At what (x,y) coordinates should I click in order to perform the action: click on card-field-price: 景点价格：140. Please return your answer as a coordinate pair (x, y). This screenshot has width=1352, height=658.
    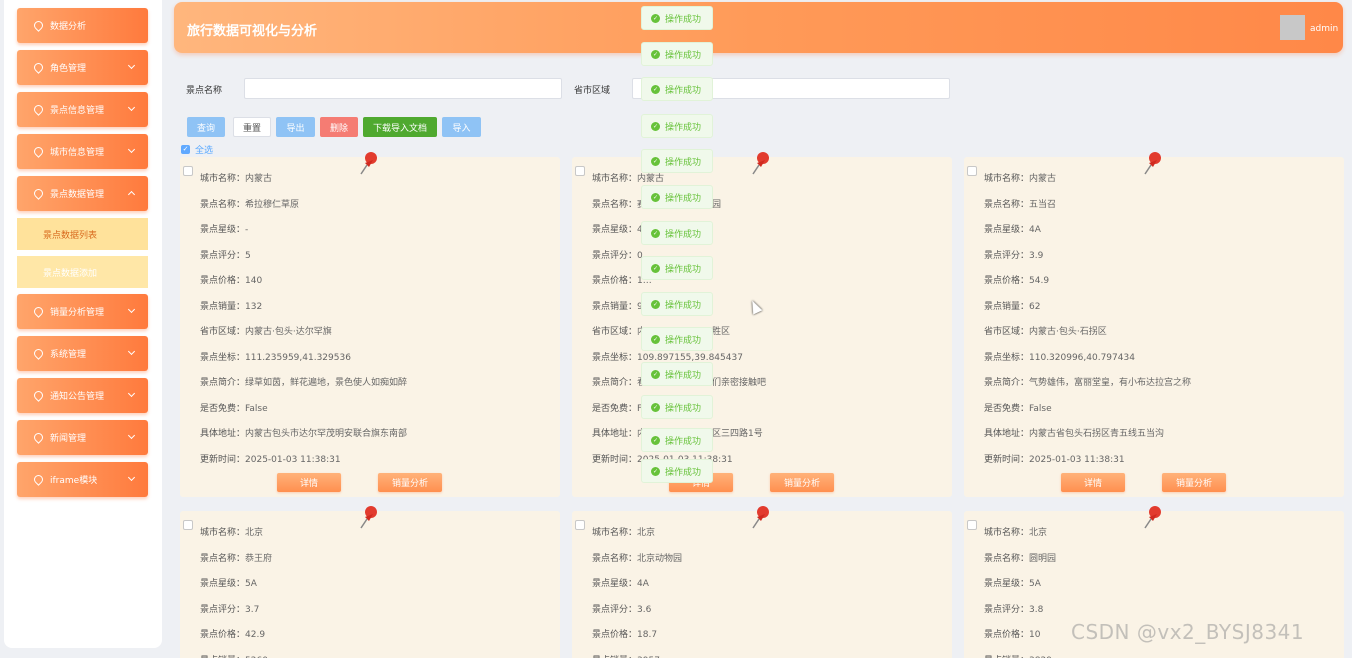
    Looking at the image, I should click on (231, 279).